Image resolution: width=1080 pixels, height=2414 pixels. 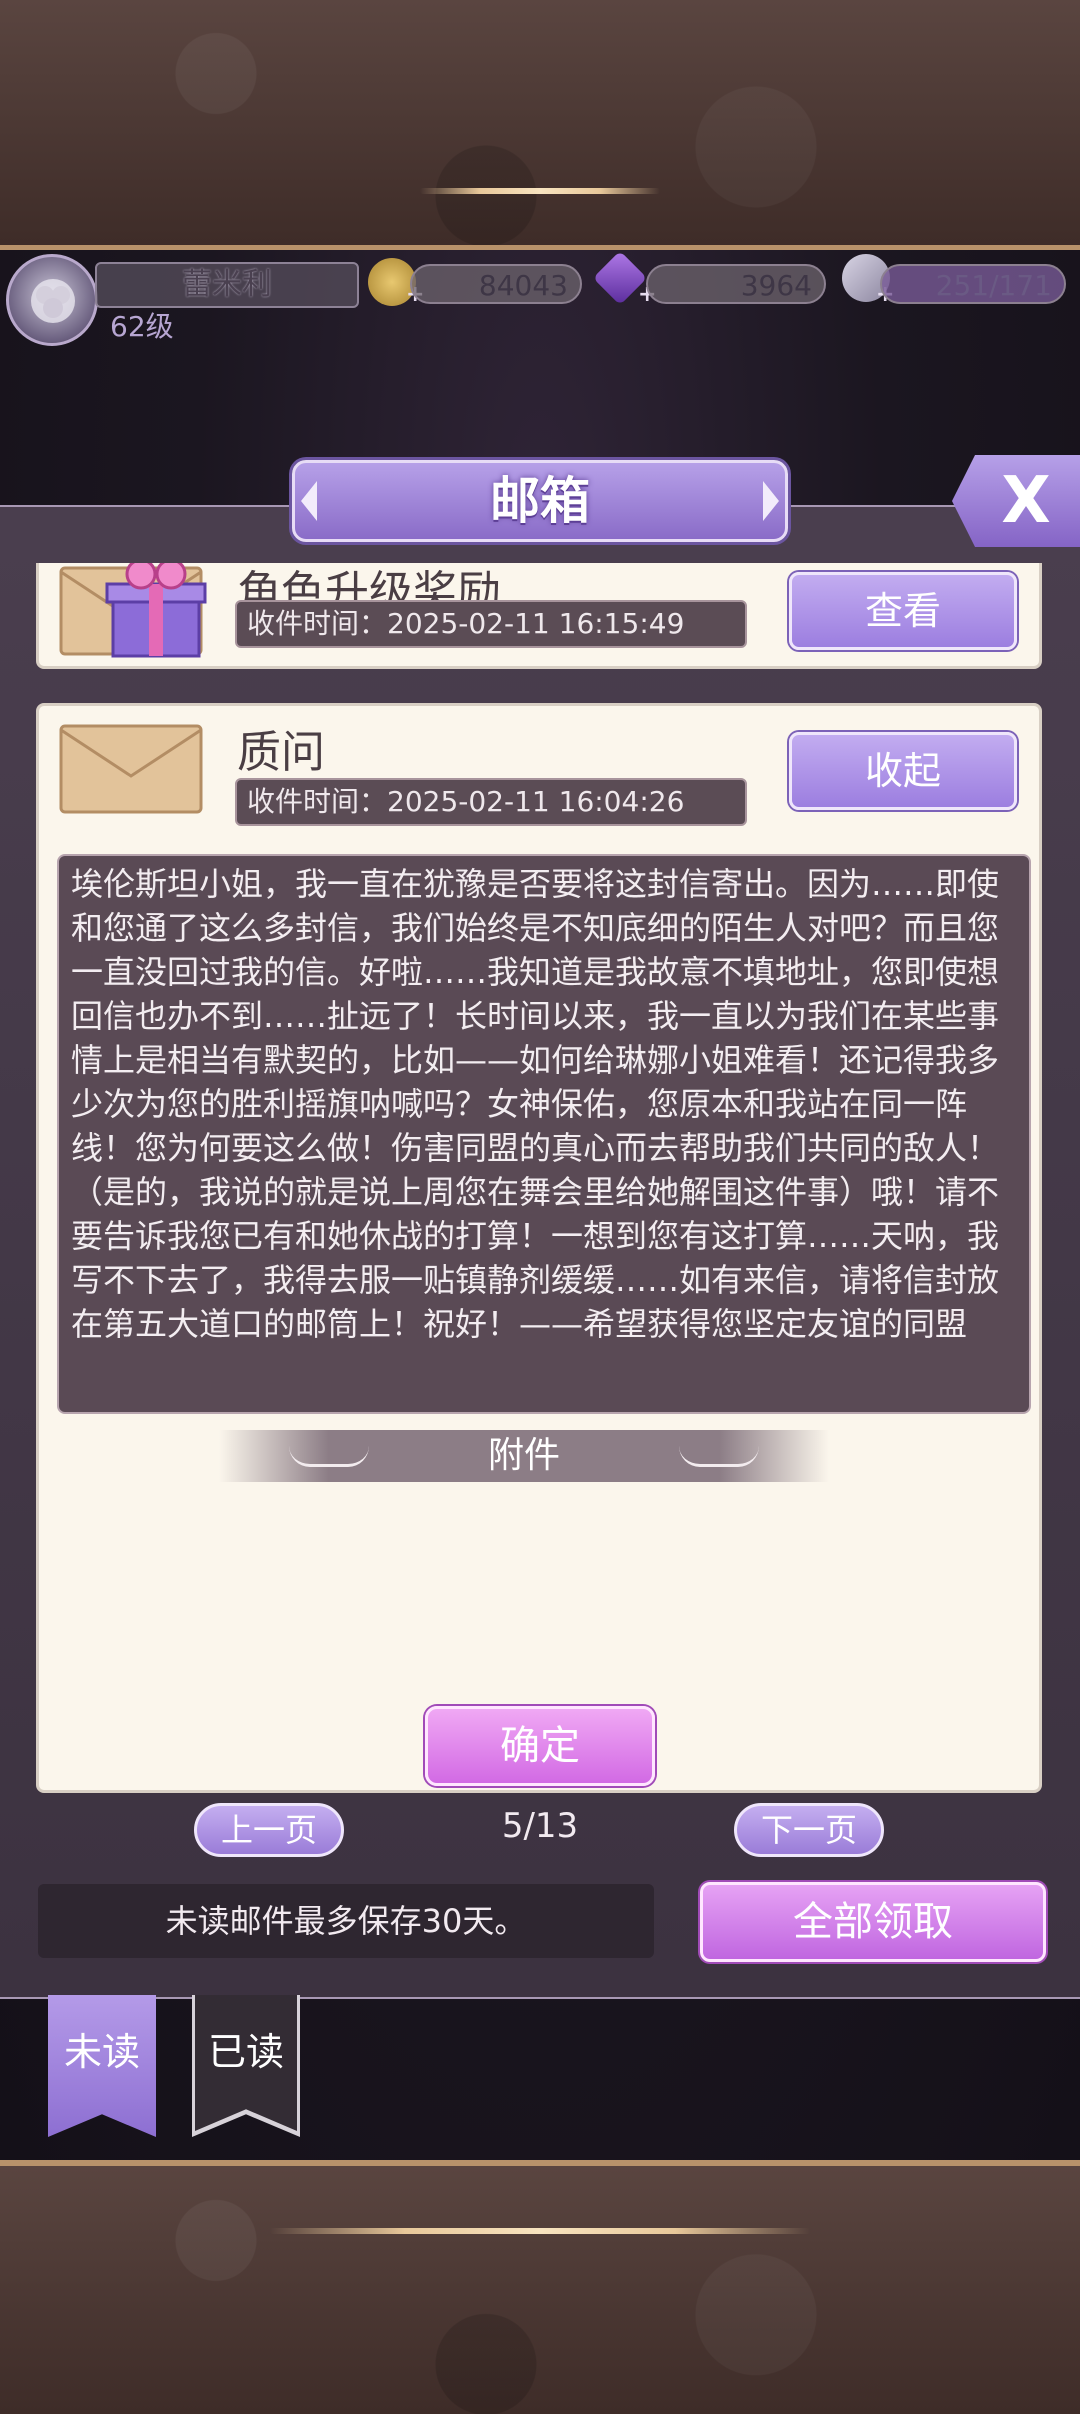 What do you see at coordinates (540, 1746) in the screenshot?
I see `confirm-button: 确定` at bounding box center [540, 1746].